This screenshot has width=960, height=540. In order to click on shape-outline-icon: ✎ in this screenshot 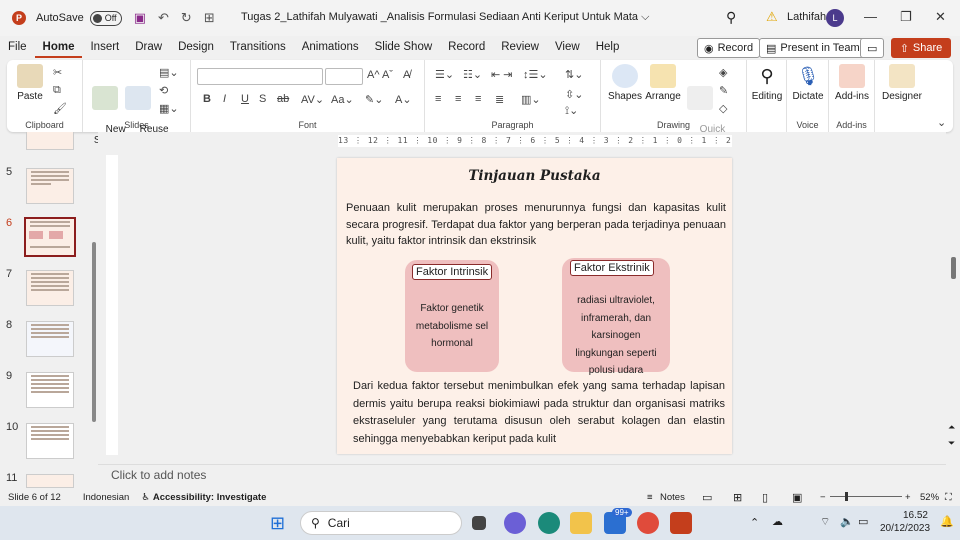, I will do `click(723, 90)`.